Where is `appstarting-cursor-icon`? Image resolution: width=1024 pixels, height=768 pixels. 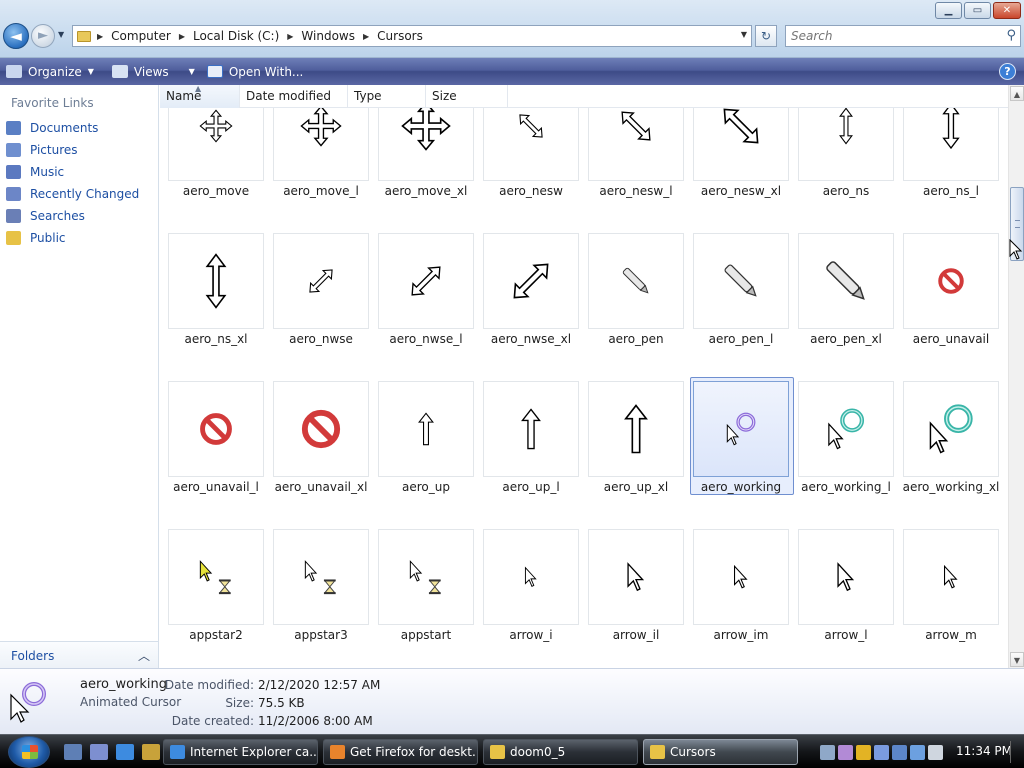
appstarting-cursor-icon is located at coordinates (425, 577).